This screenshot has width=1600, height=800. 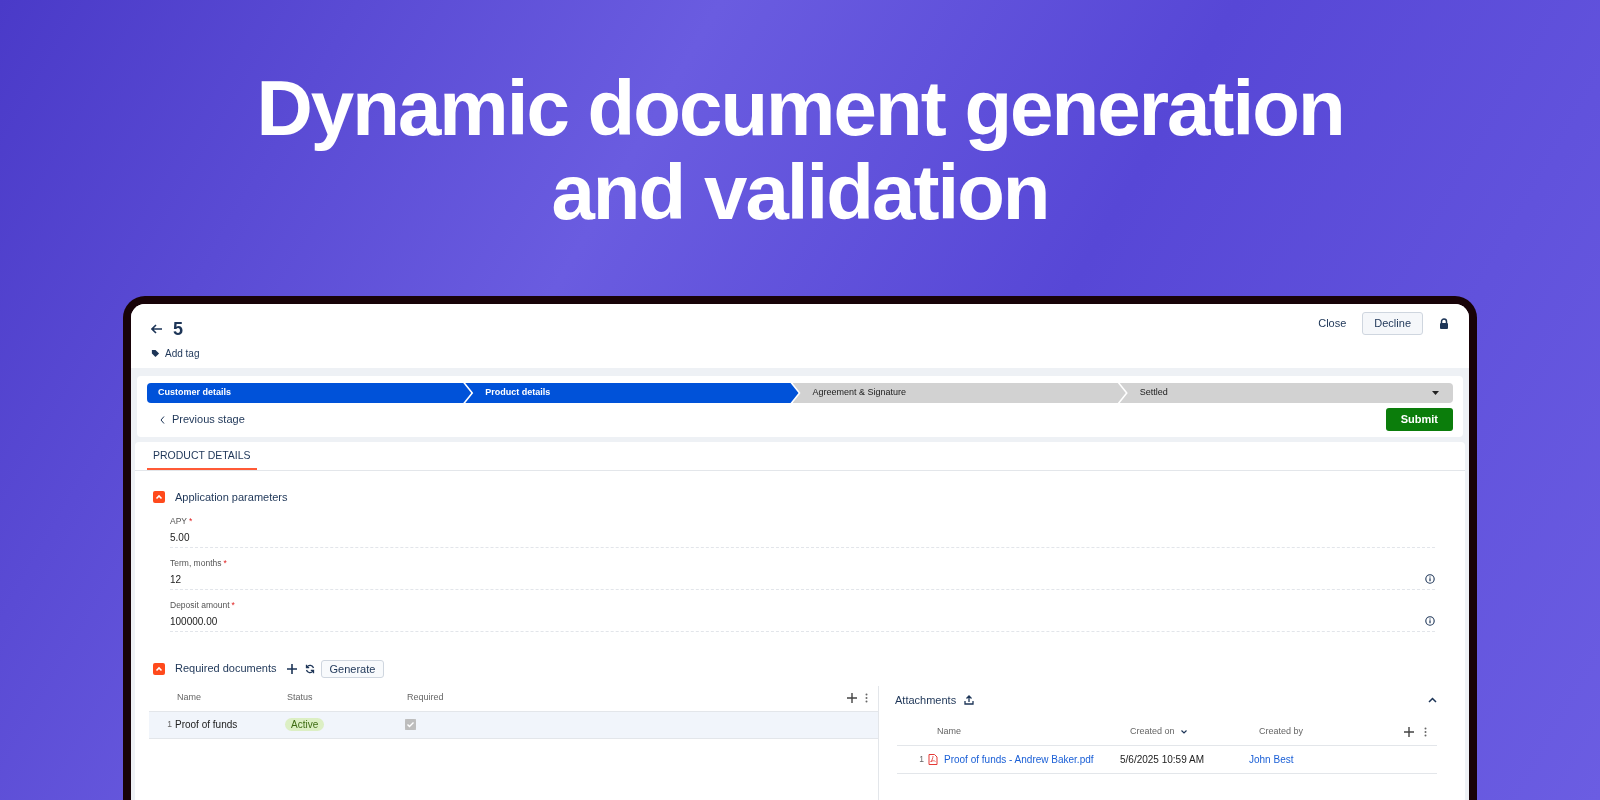 What do you see at coordinates (200, 605) in the screenshot?
I see `field-label: Deposit amount` at bounding box center [200, 605].